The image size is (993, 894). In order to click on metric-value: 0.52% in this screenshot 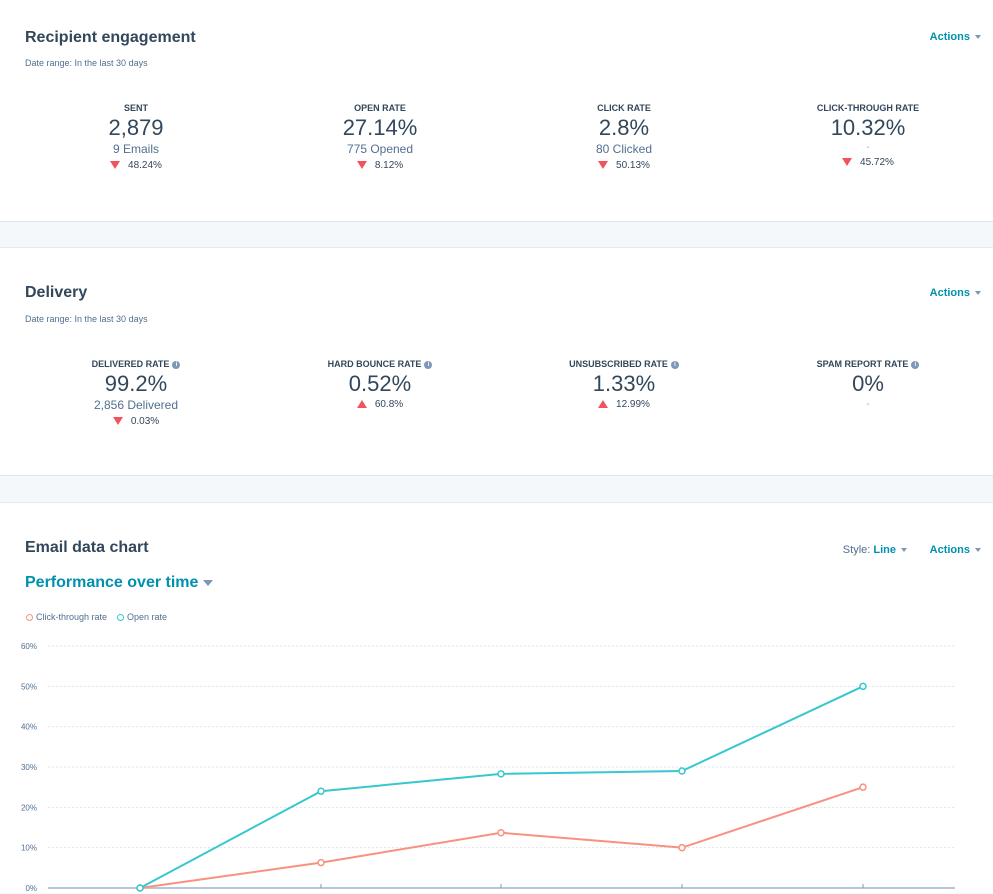, I will do `click(380, 383)`.